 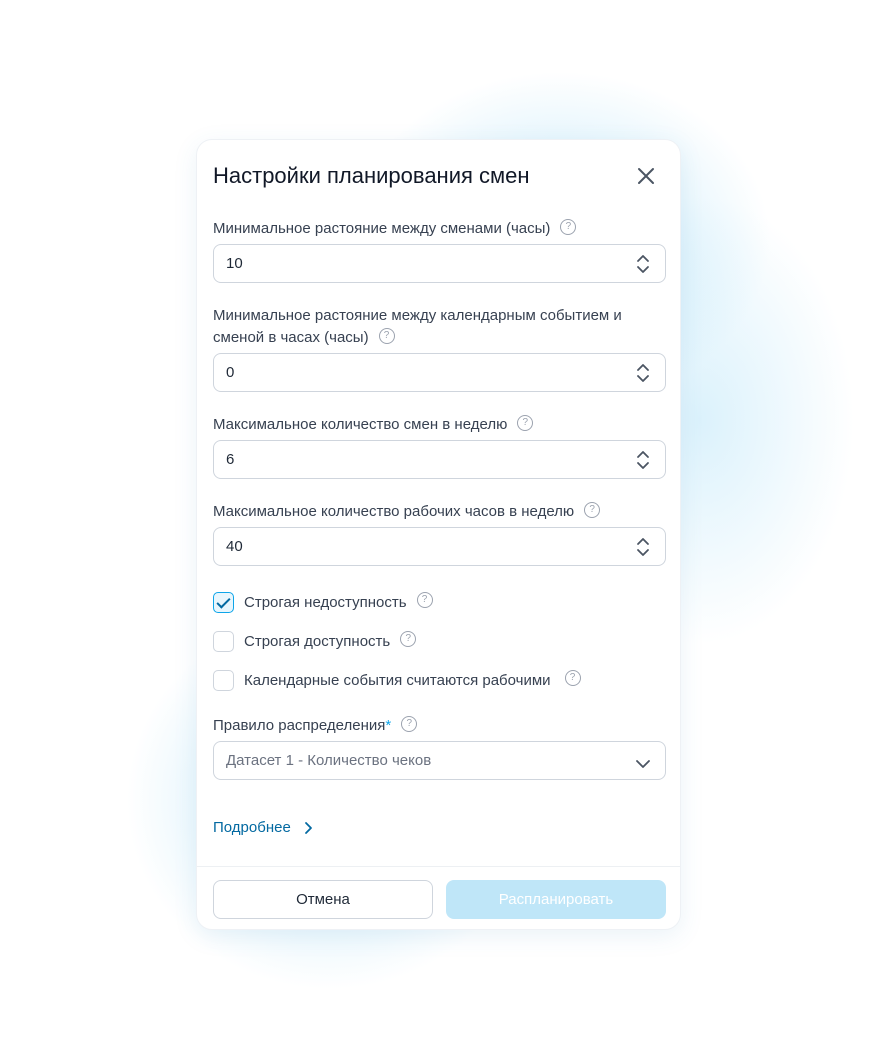 I want to click on strict-unavailability-label: Строгая недоступность, so click(x=325, y=602).